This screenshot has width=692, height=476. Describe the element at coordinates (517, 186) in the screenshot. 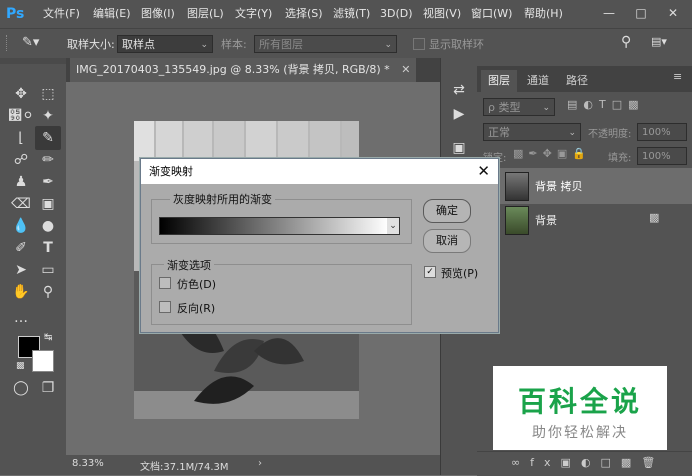

I see `layer-thumbnail` at that location.